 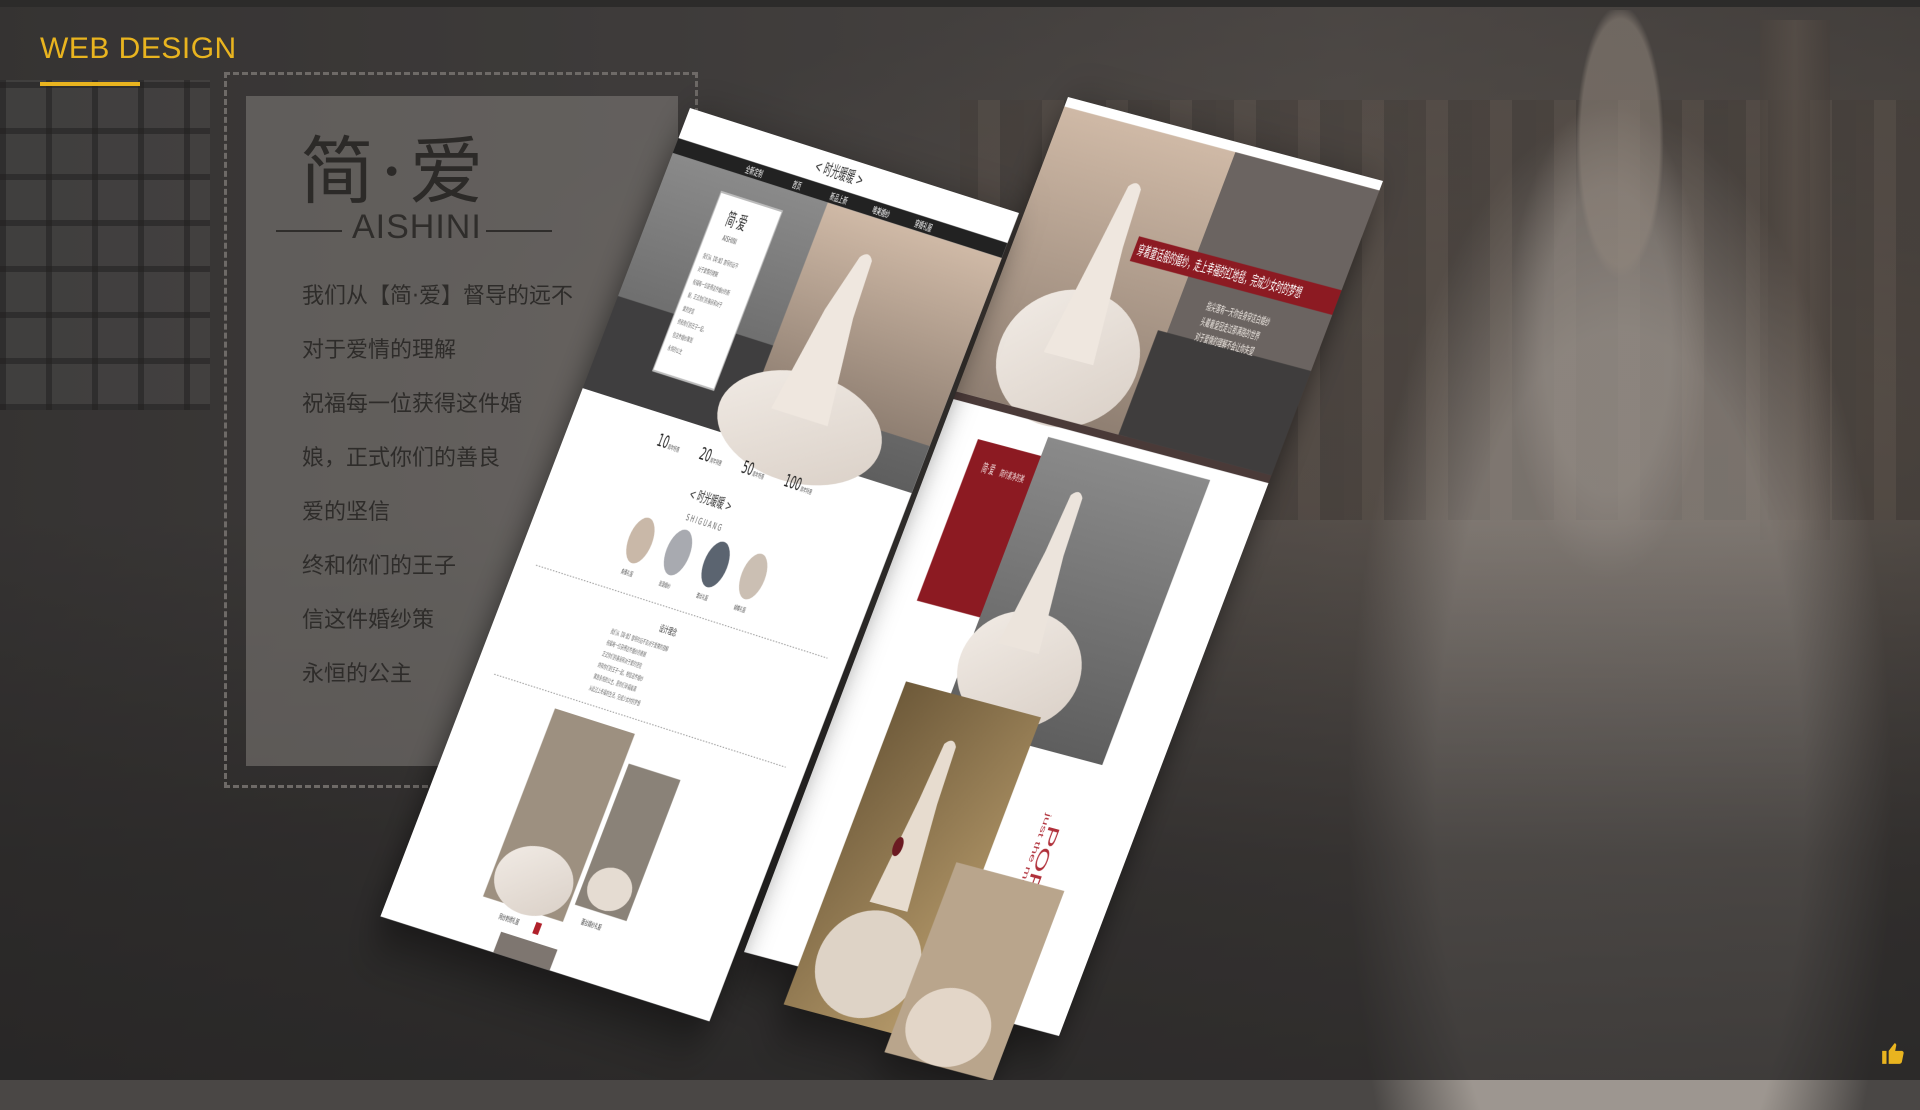 I want to click on brand-divider-right, so click(x=519, y=231).